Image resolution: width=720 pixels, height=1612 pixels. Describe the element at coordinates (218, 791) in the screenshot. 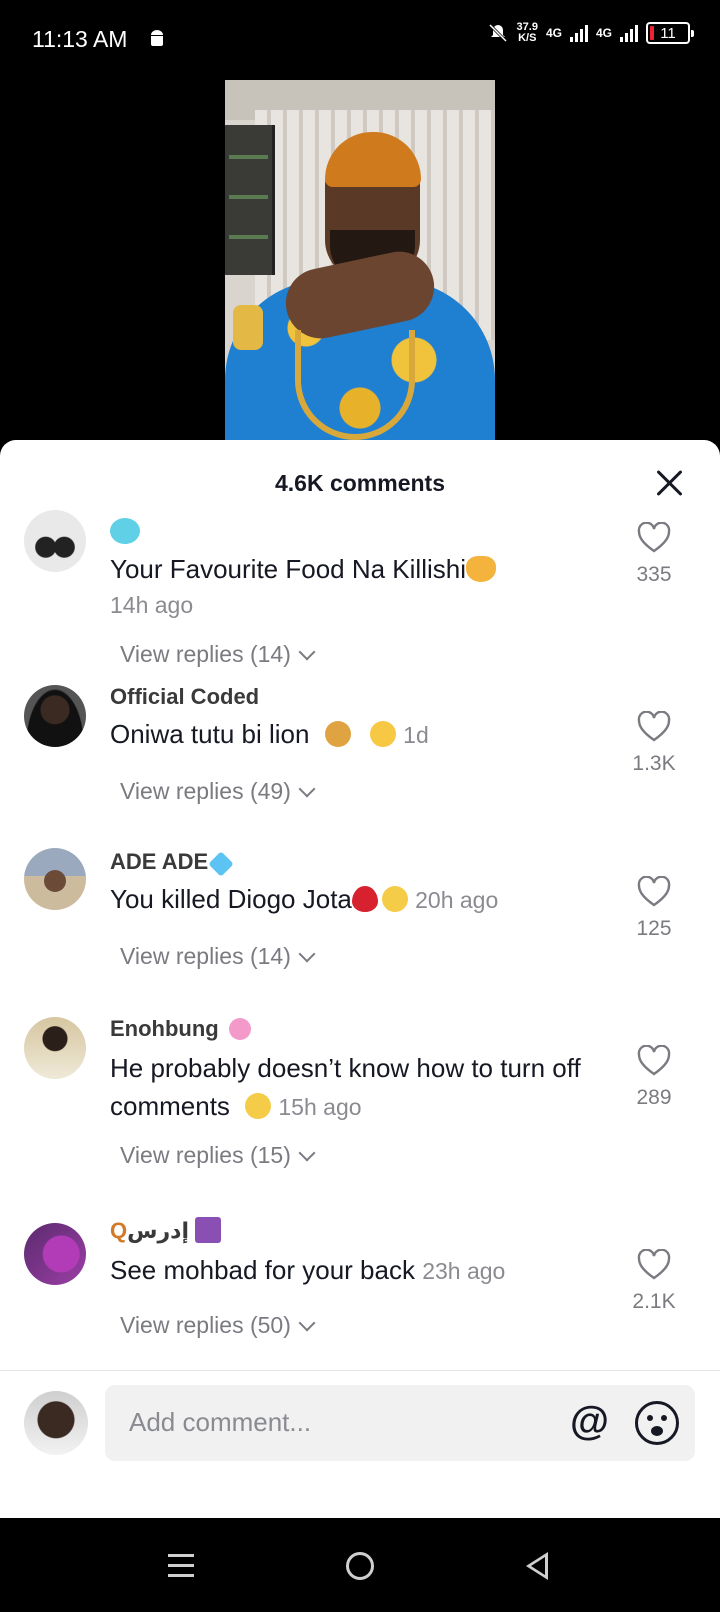

I see `view-replies-button: View replies (49)` at that location.